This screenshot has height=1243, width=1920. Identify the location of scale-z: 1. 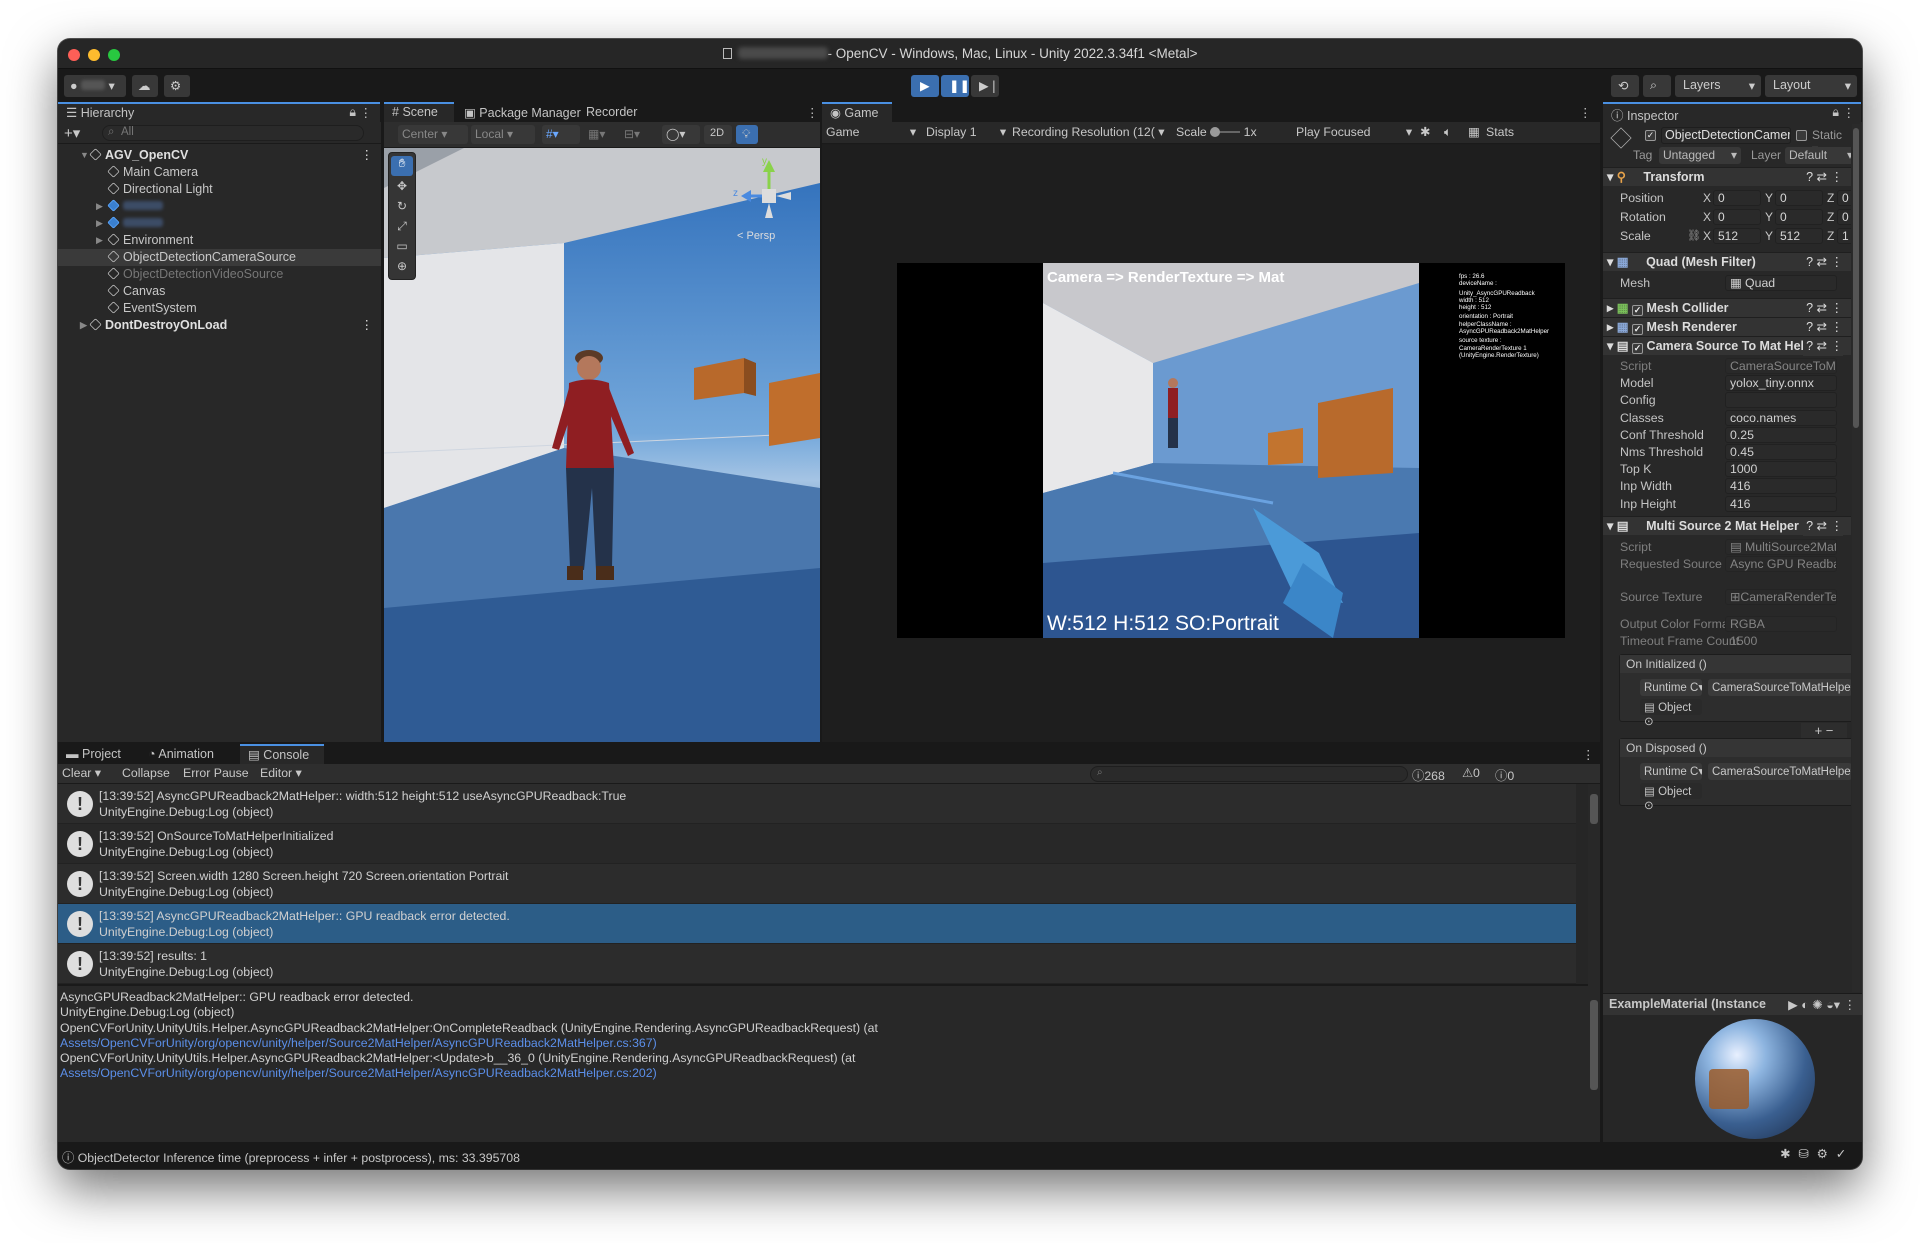
(1844, 236).